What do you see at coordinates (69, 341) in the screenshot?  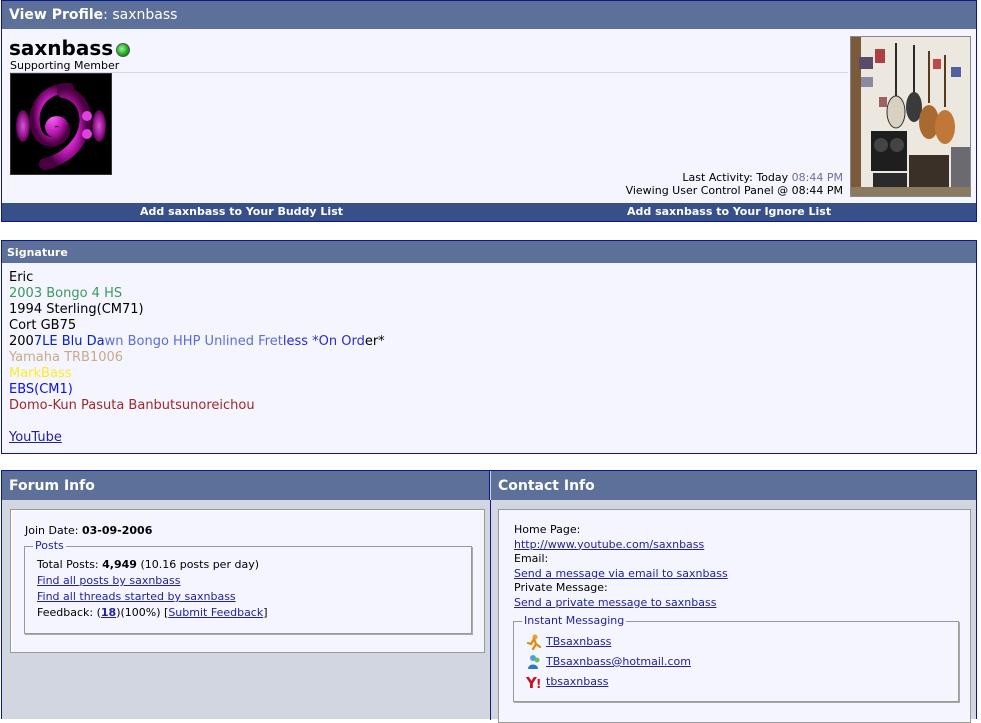 I see `signature-text: 7LE Blu Da` at bounding box center [69, 341].